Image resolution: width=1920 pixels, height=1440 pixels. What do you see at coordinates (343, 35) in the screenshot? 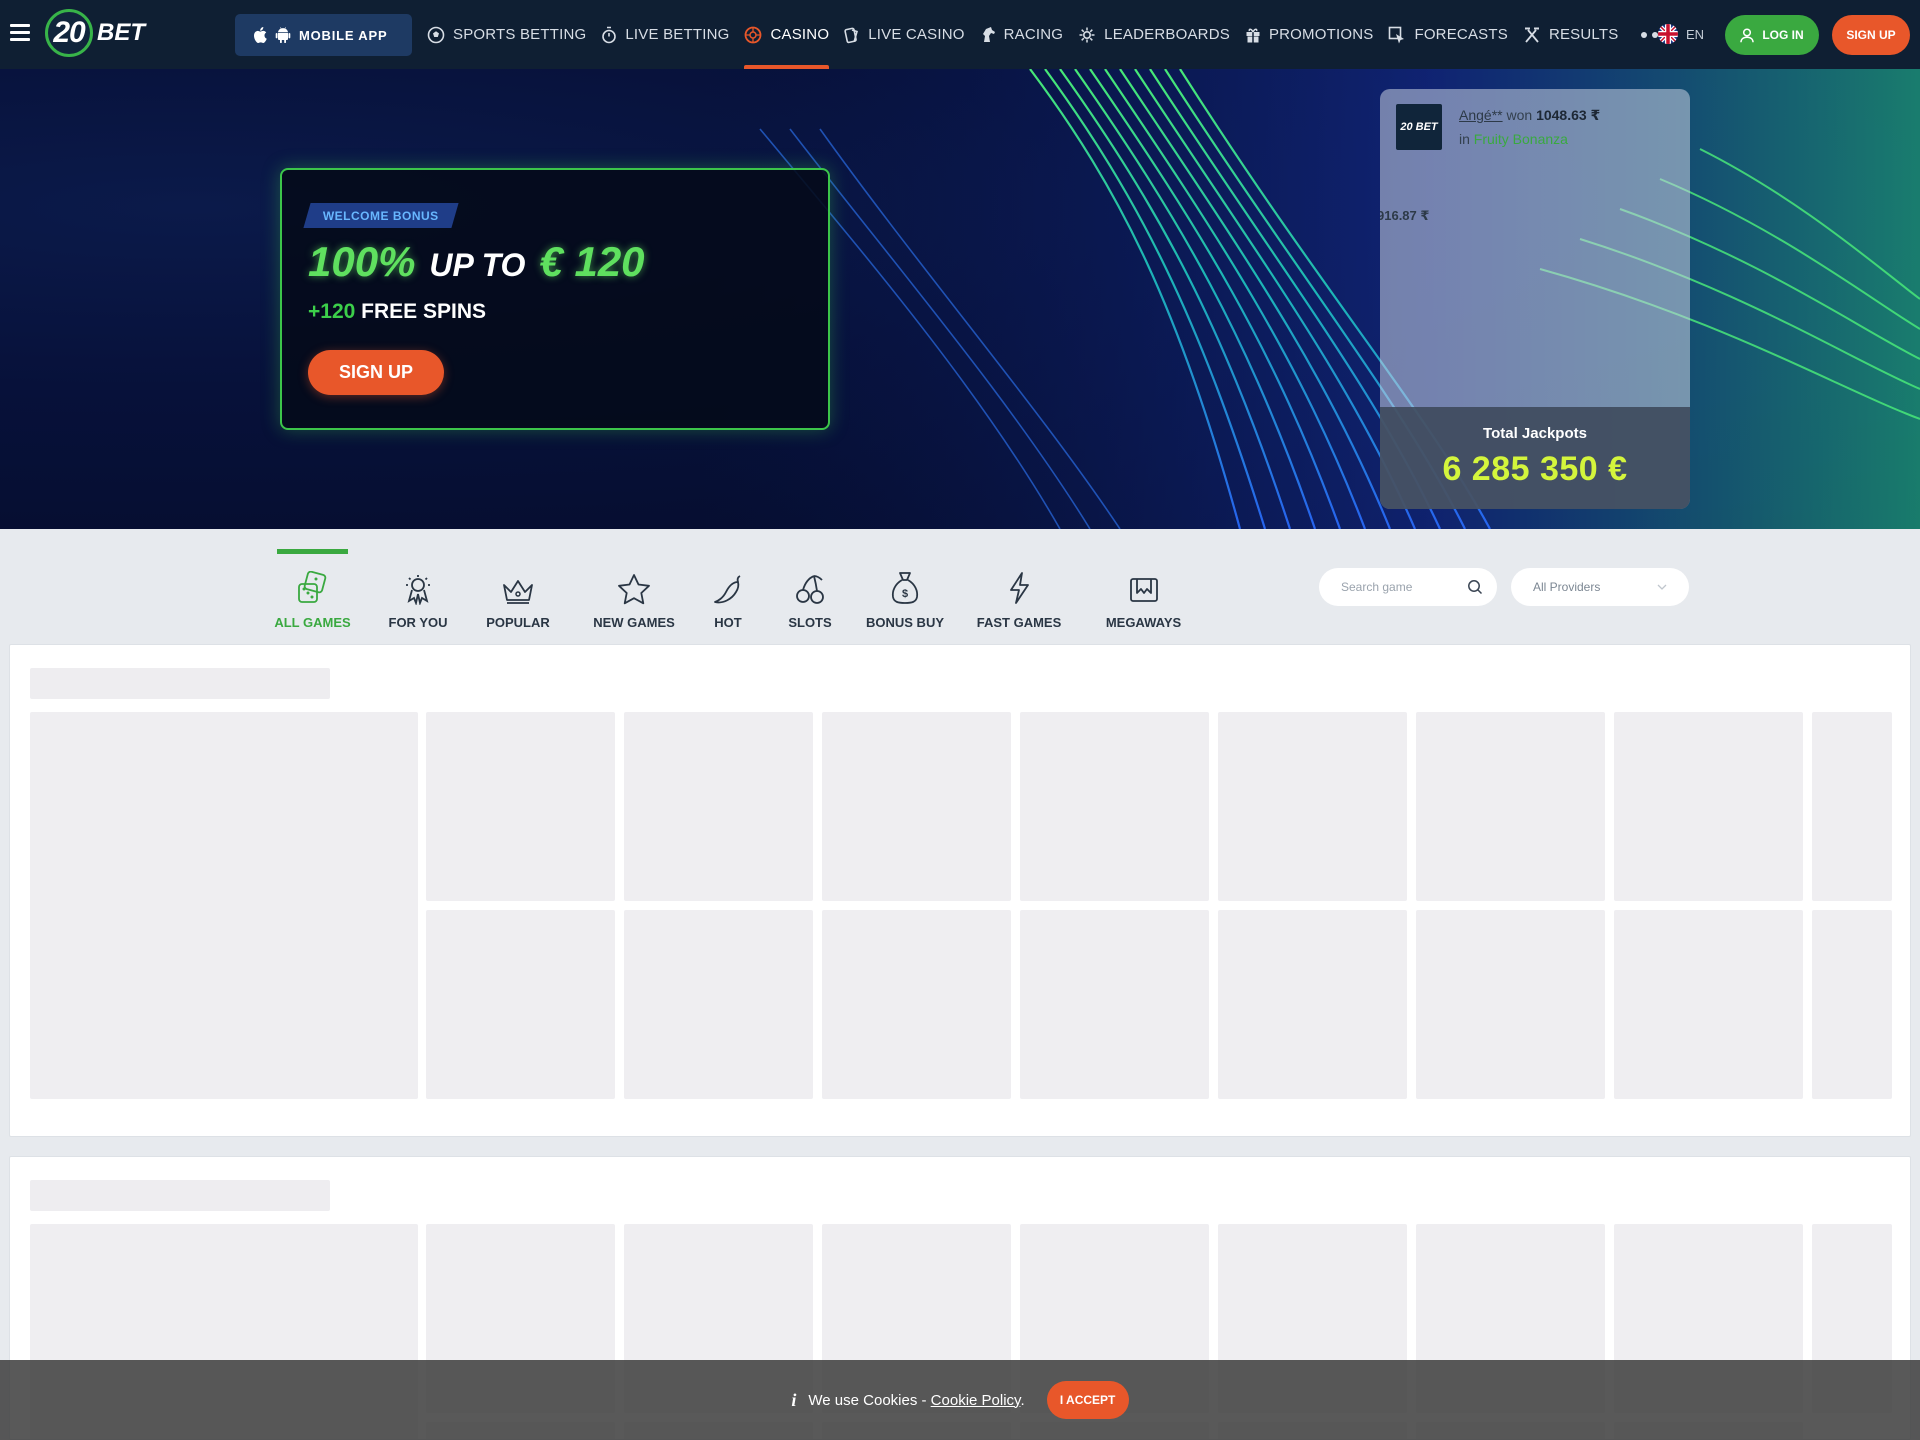
I see `mobile-app-label: MOBILE APP` at bounding box center [343, 35].